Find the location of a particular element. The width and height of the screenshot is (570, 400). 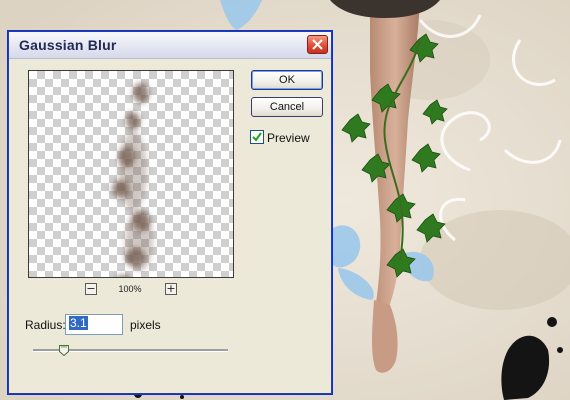

dialog-title: Gaussian Blur is located at coordinates (68, 45).